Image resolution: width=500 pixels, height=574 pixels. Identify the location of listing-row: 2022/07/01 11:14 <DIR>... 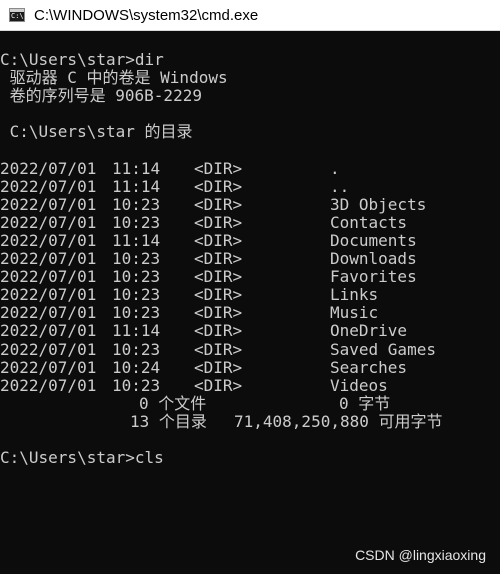
(250, 186).